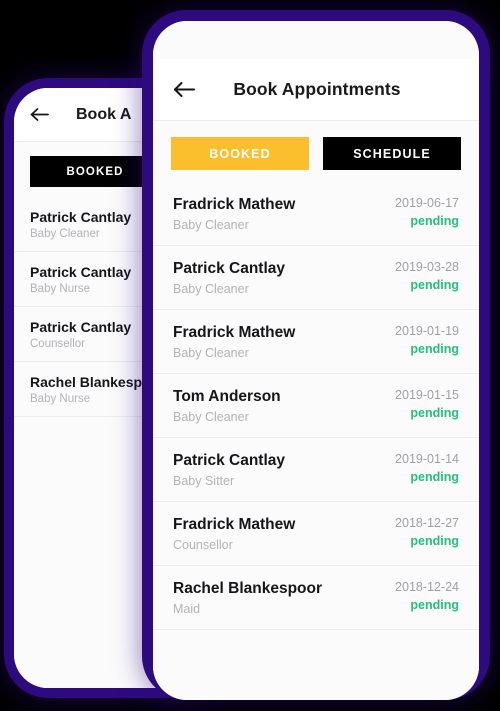 The height and width of the screenshot is (711, 500). I want to click on appointment-date: 2019-03-28, so click(427, 267).